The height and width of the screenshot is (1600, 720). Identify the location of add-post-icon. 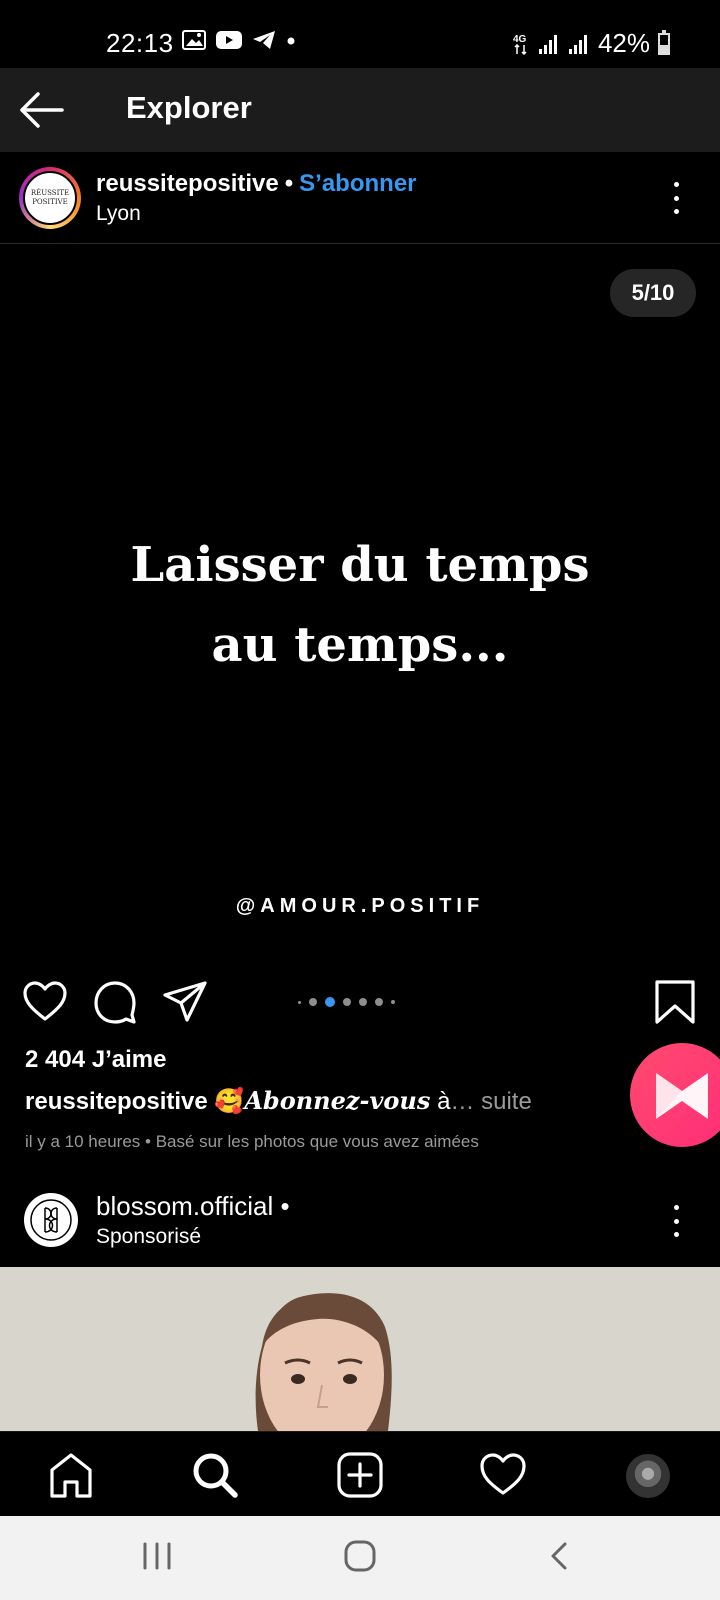
(360, 1475).